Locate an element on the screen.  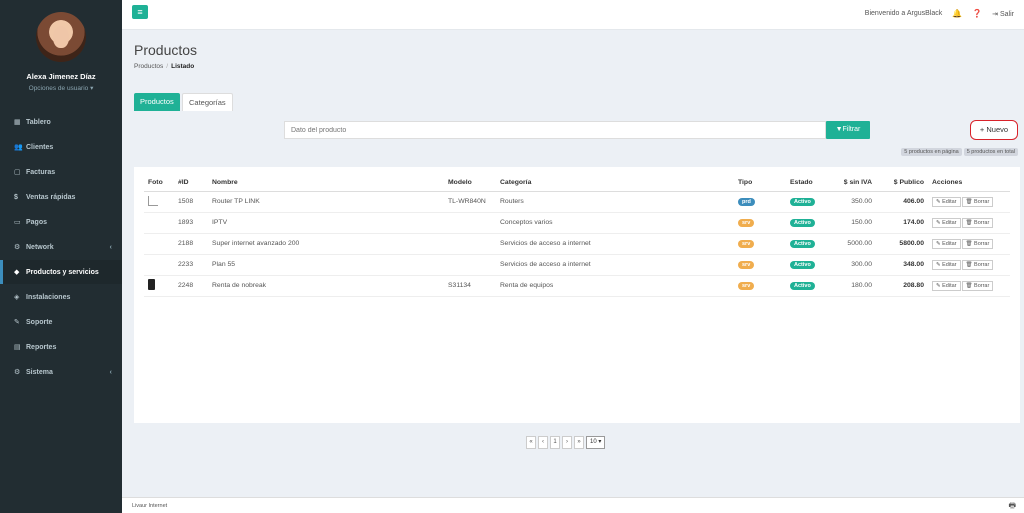
wrench-icon: ✎ is located at coordinates (17, 322).